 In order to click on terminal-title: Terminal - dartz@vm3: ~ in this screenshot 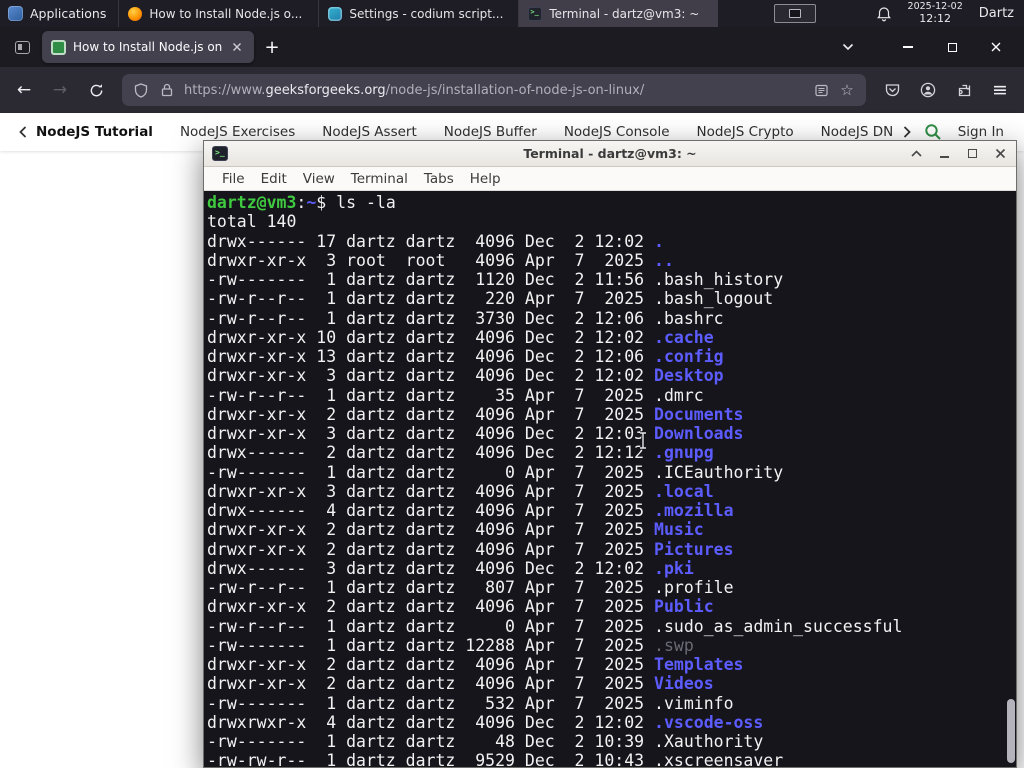, I will do `click(610, 153)`.